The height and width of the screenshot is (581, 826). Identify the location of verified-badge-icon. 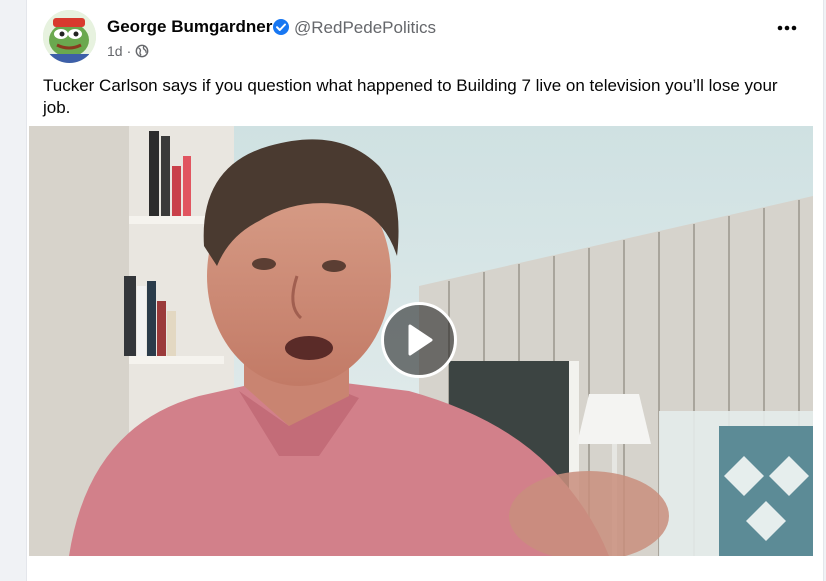
(281, 27).